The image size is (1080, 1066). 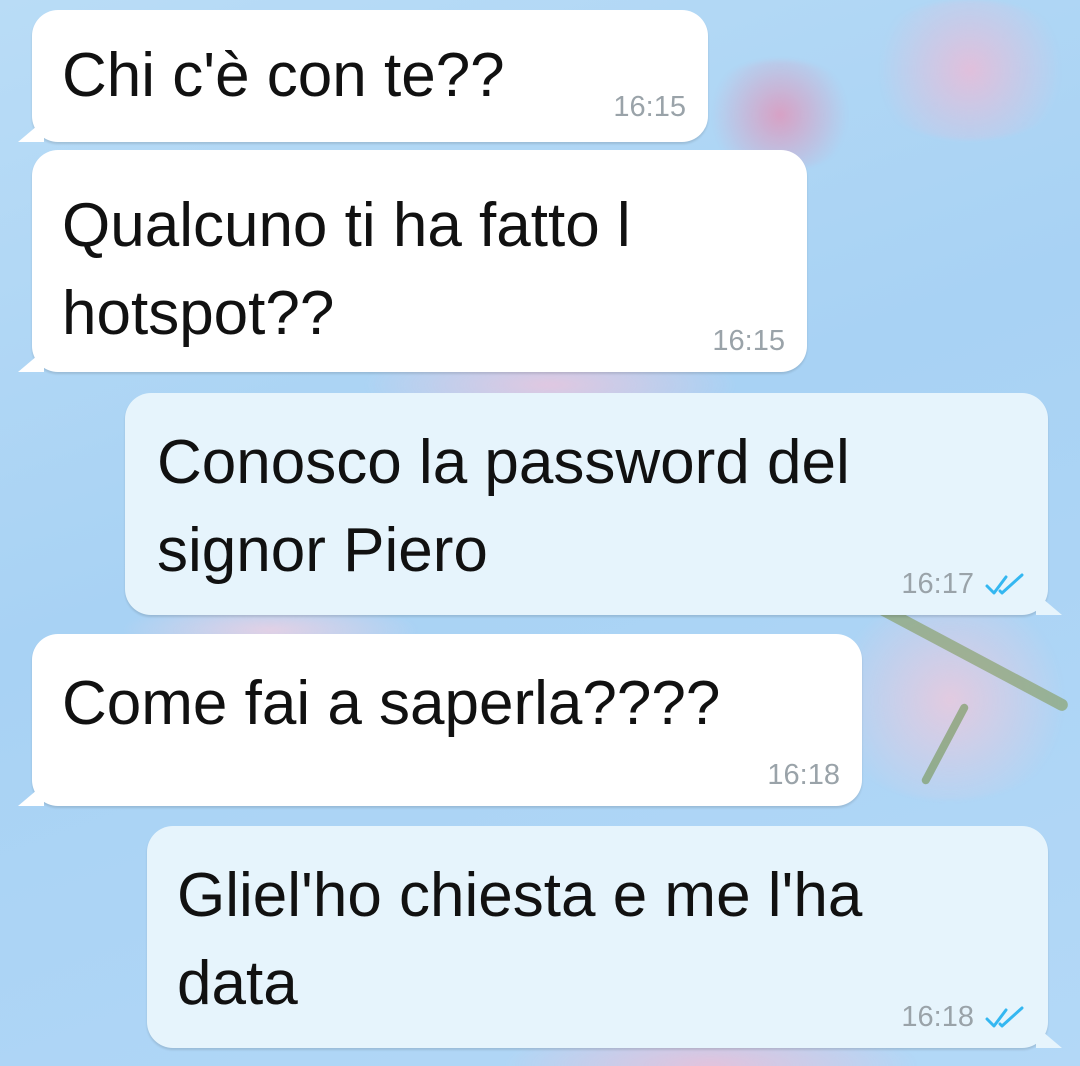 I want to click on message-text: Conosco la password del signor Piero, so click(x=503, y=506).